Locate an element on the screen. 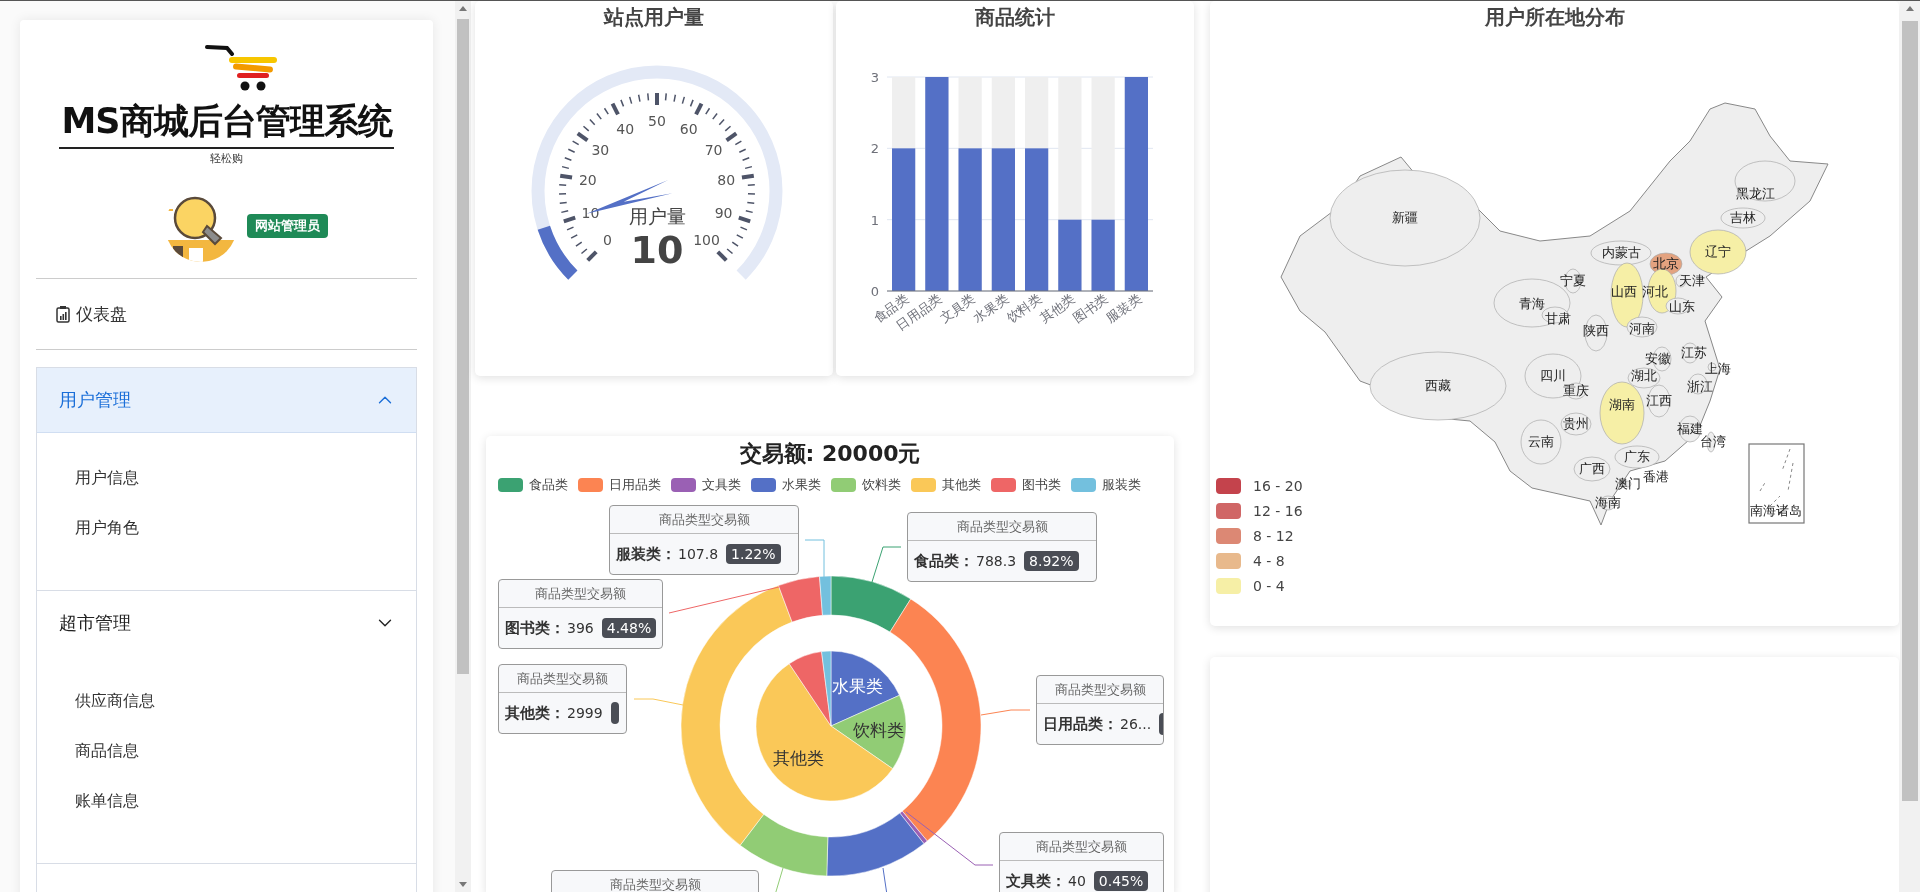  map-label: 湖北 is located at coordinates (1644, 376).